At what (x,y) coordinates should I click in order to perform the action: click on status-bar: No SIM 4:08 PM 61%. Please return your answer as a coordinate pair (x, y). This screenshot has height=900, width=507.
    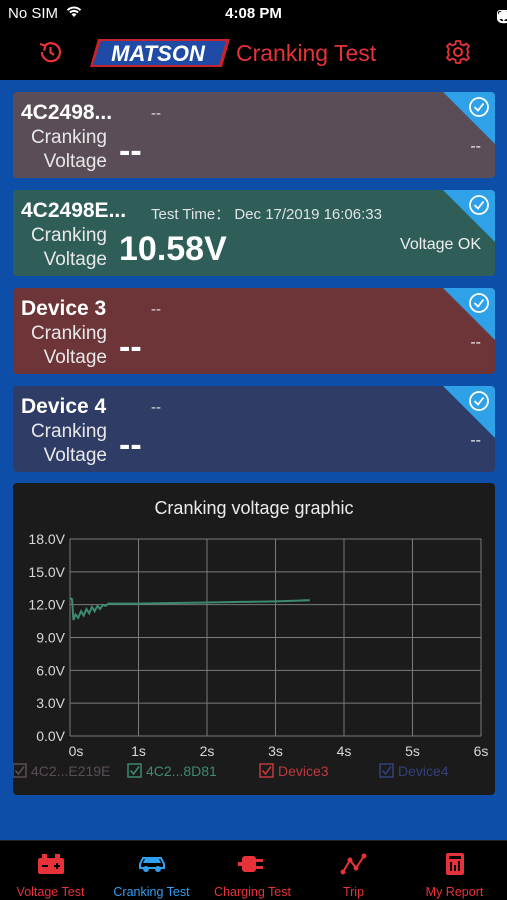
    Looking at the image, I should click on (253, 14).